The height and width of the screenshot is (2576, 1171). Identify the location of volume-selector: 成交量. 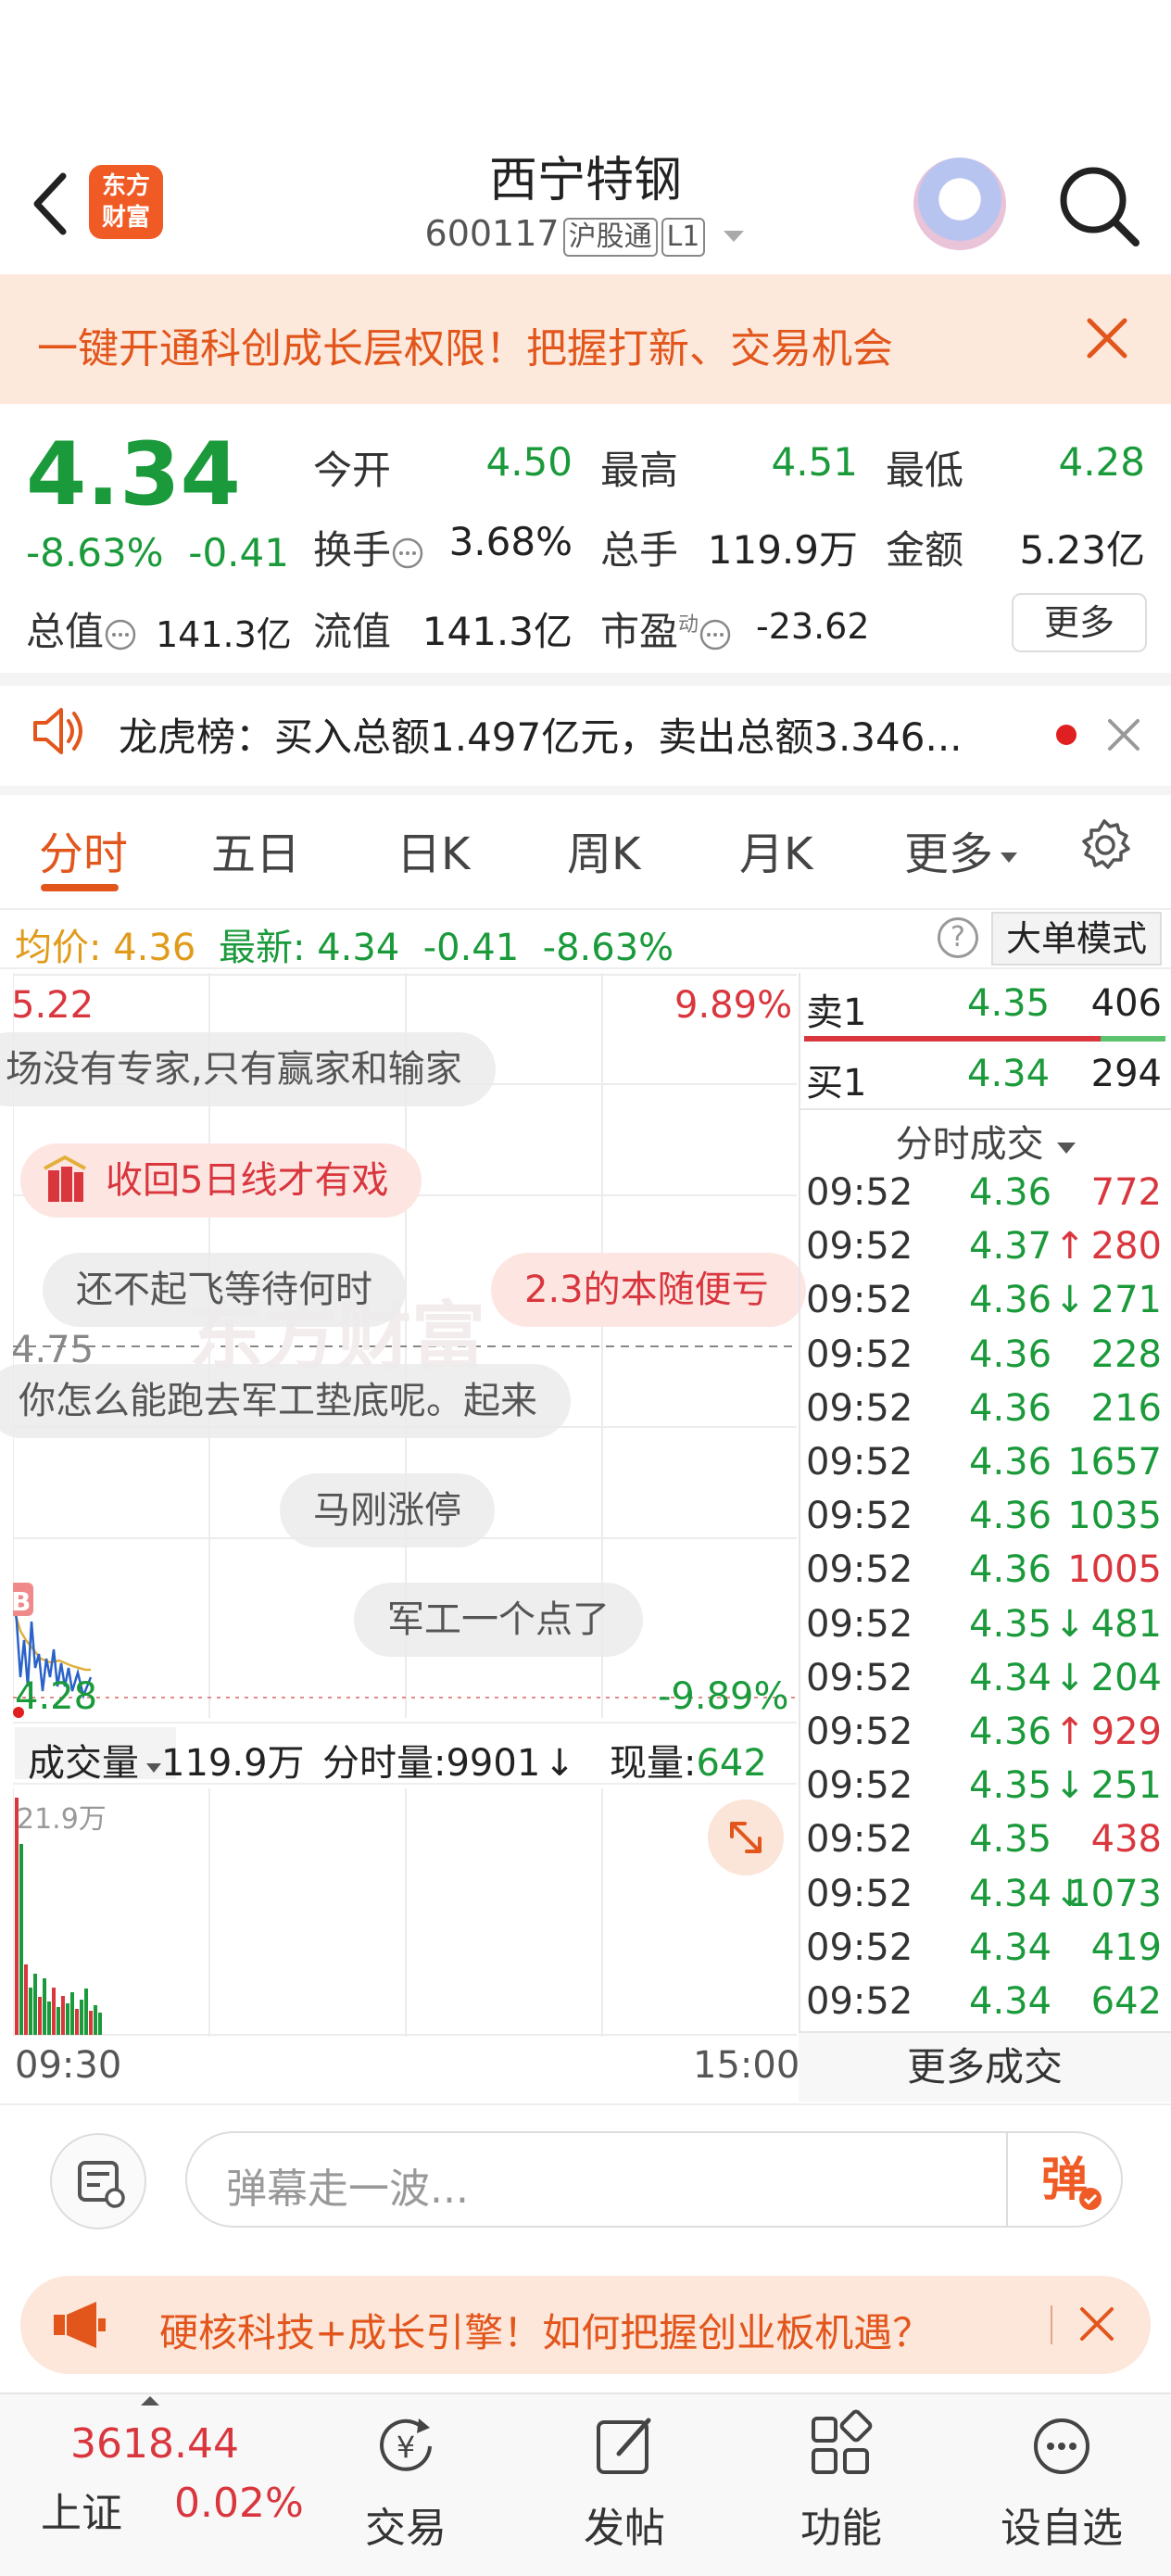
(96, 1756).